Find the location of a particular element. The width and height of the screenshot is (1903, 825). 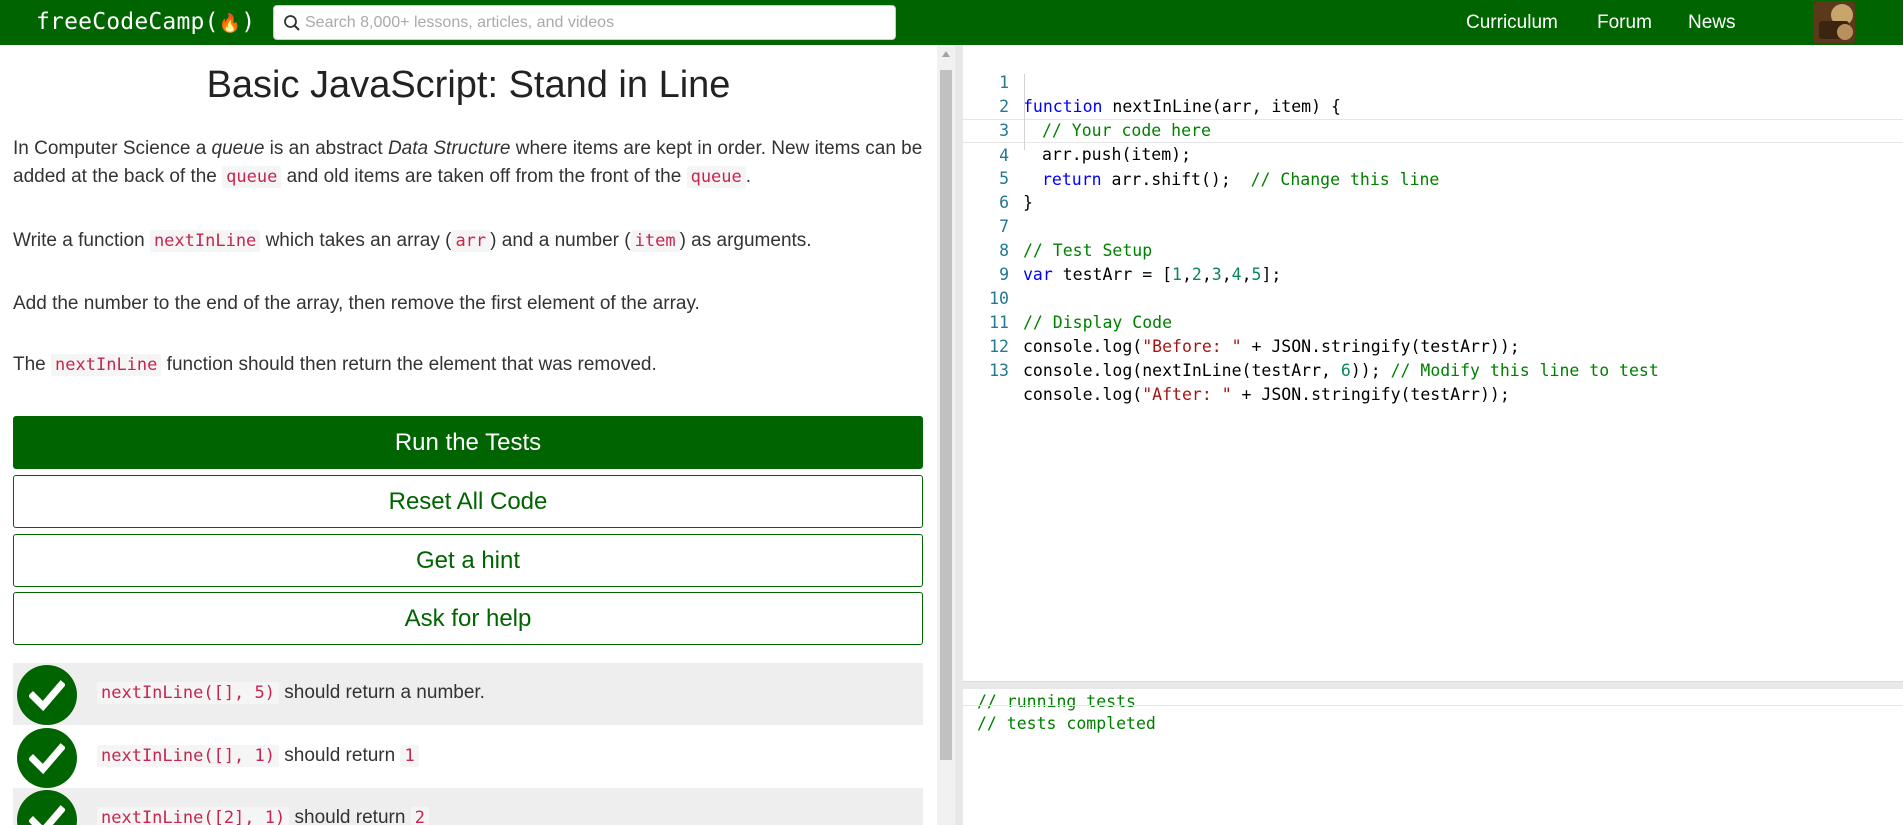

test-code: nextInLine([2], 1) is located at coordinates (193, 816).